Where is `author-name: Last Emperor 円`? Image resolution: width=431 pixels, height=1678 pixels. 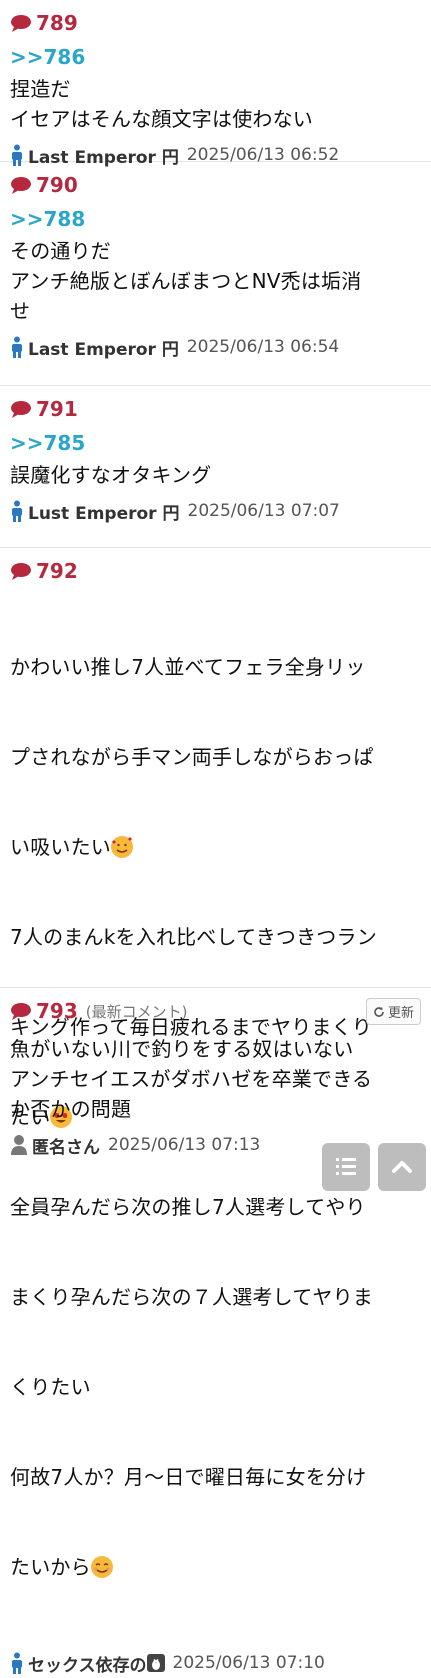
author-name: Last Emperor 円 is located at coordinates (103, 347).